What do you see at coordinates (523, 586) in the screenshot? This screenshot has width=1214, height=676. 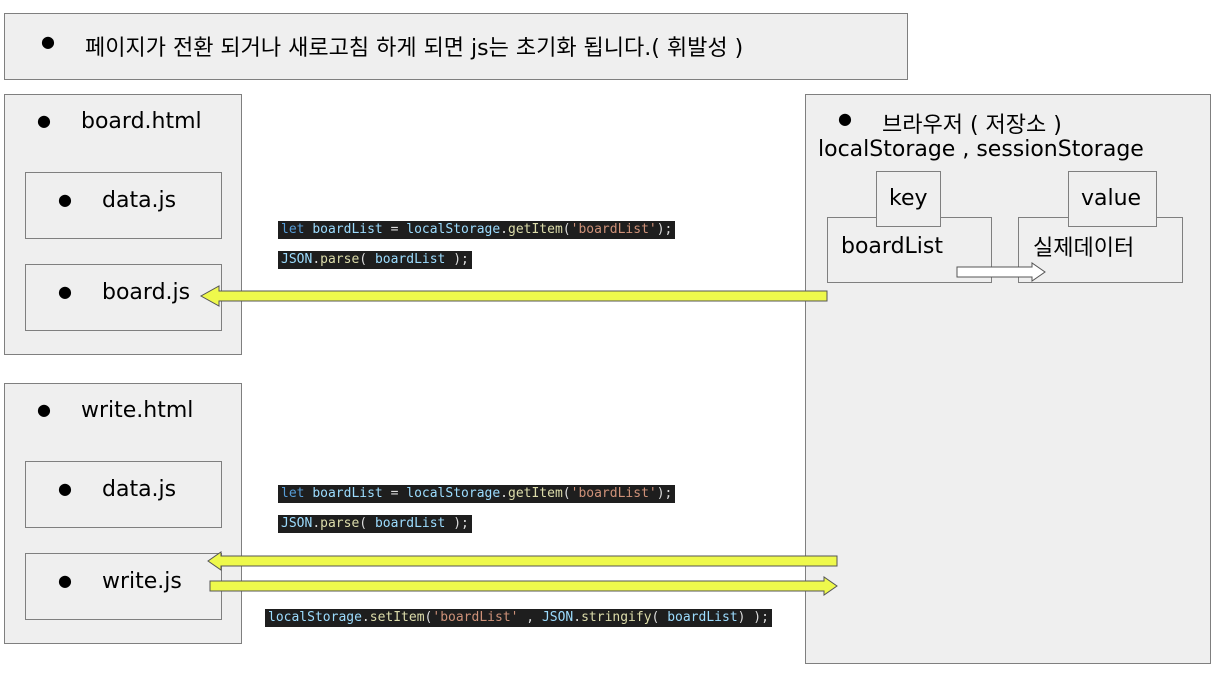 I see `arrow-write-js-to-storage` at bounding box center [523, 586].